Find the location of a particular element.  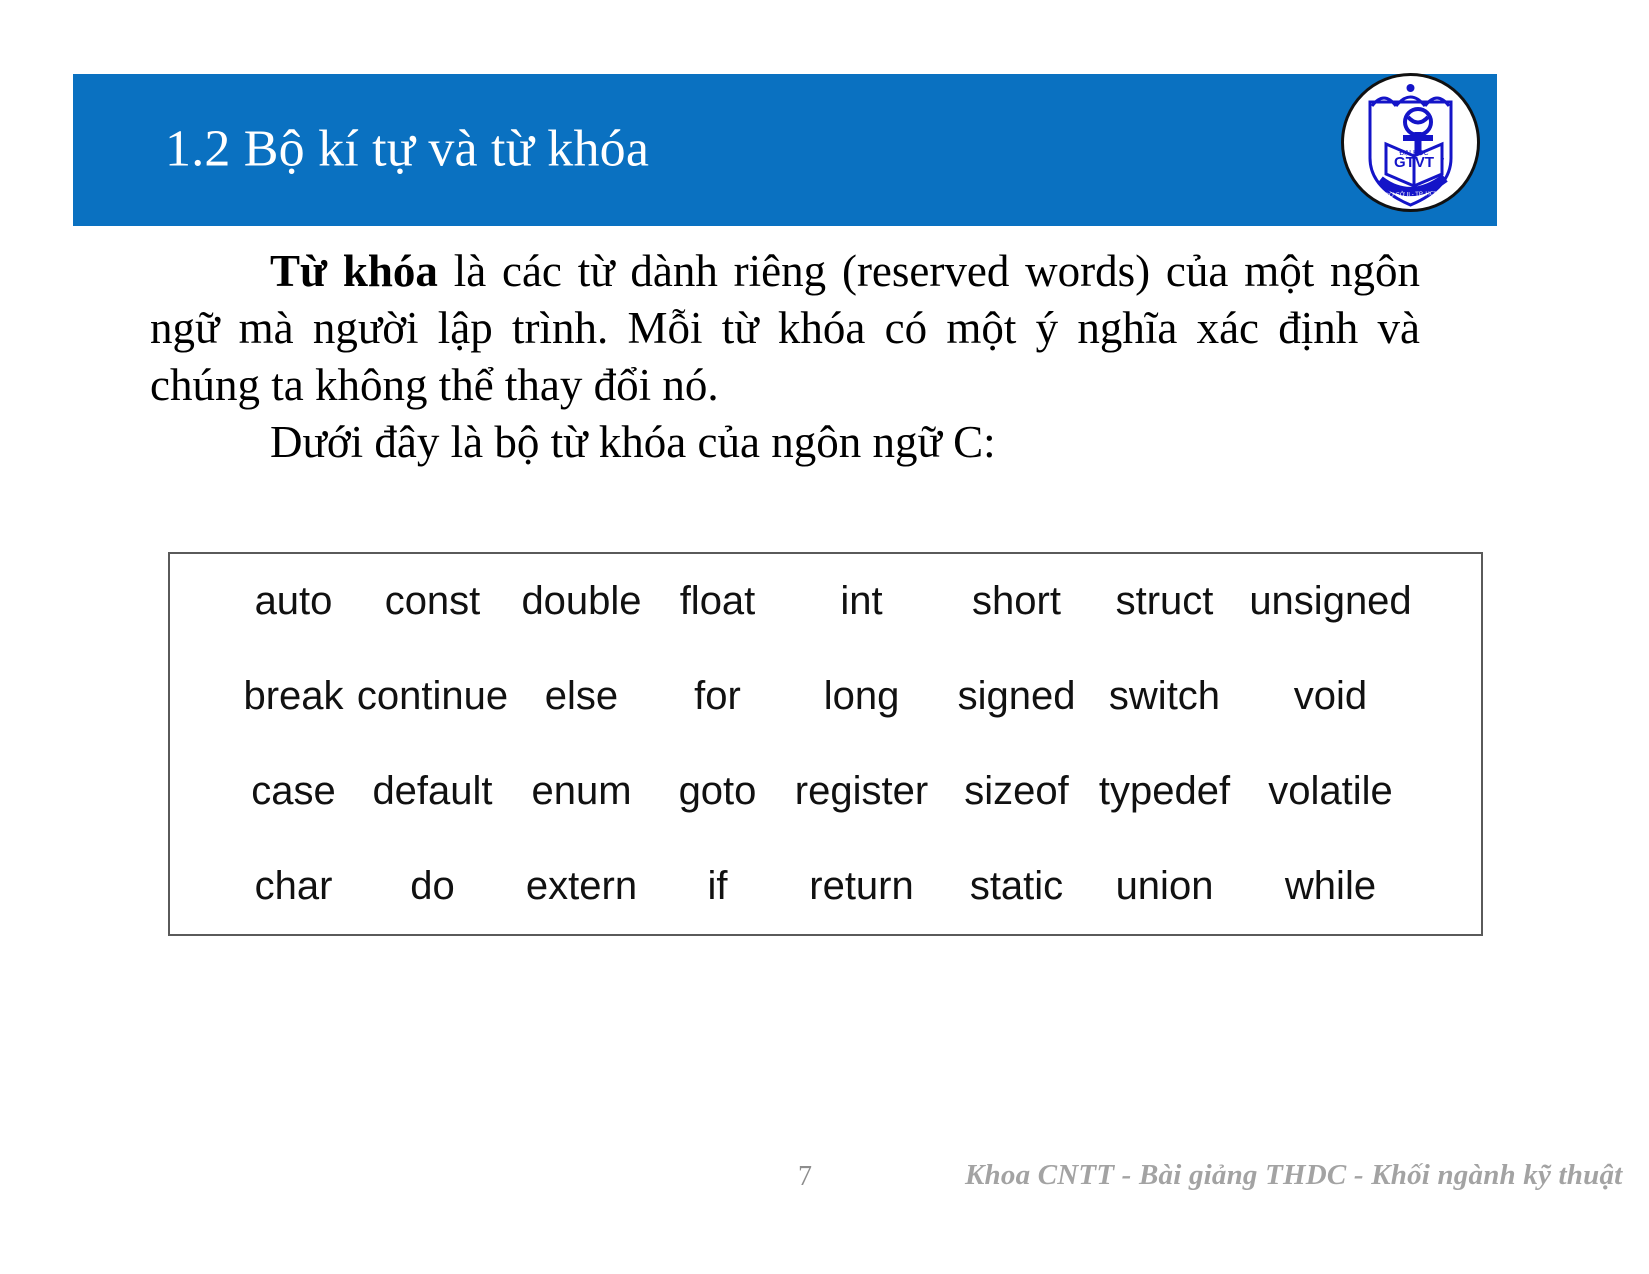

keyword-cell: if is located at coordinates (717, 886).